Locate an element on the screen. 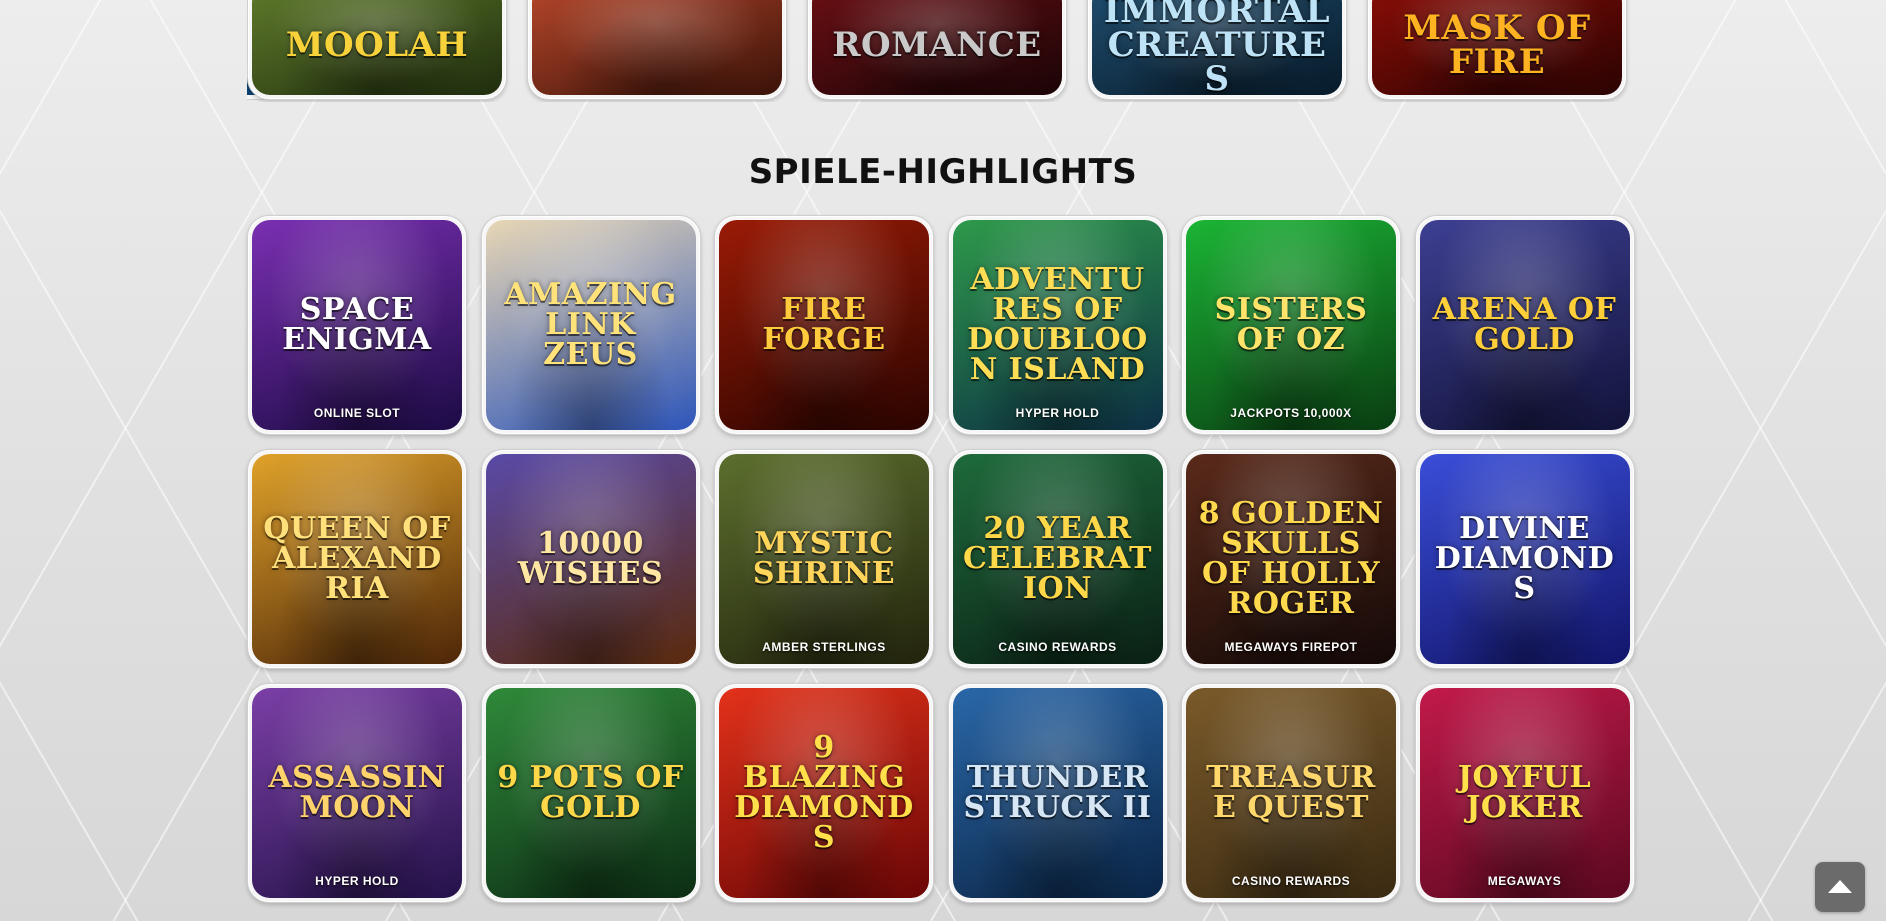 The height and width of the screenshot is (921, 1886). game-tile: 10000 WISHES is located at coordinates (590, 559).